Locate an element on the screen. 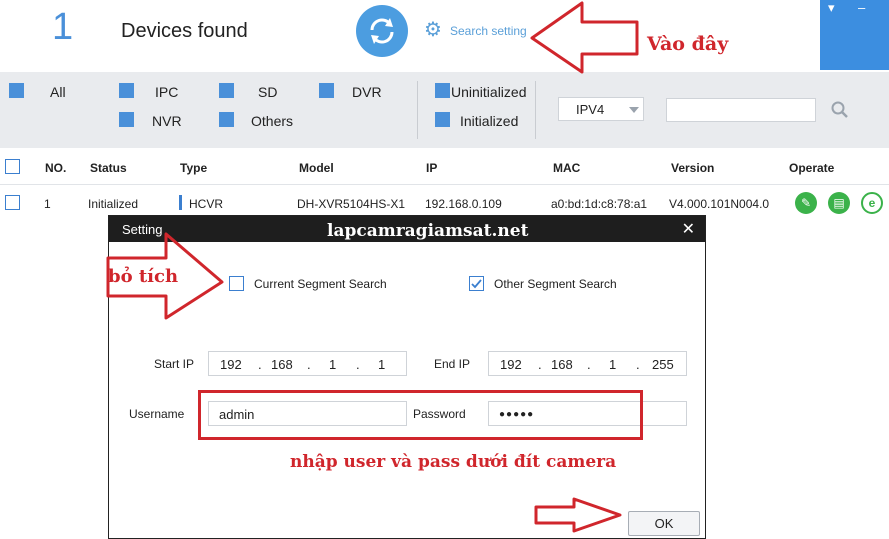  annotation-nhap-user: nhập user và pass dưới đít camera is located at coordinates (453, 462).